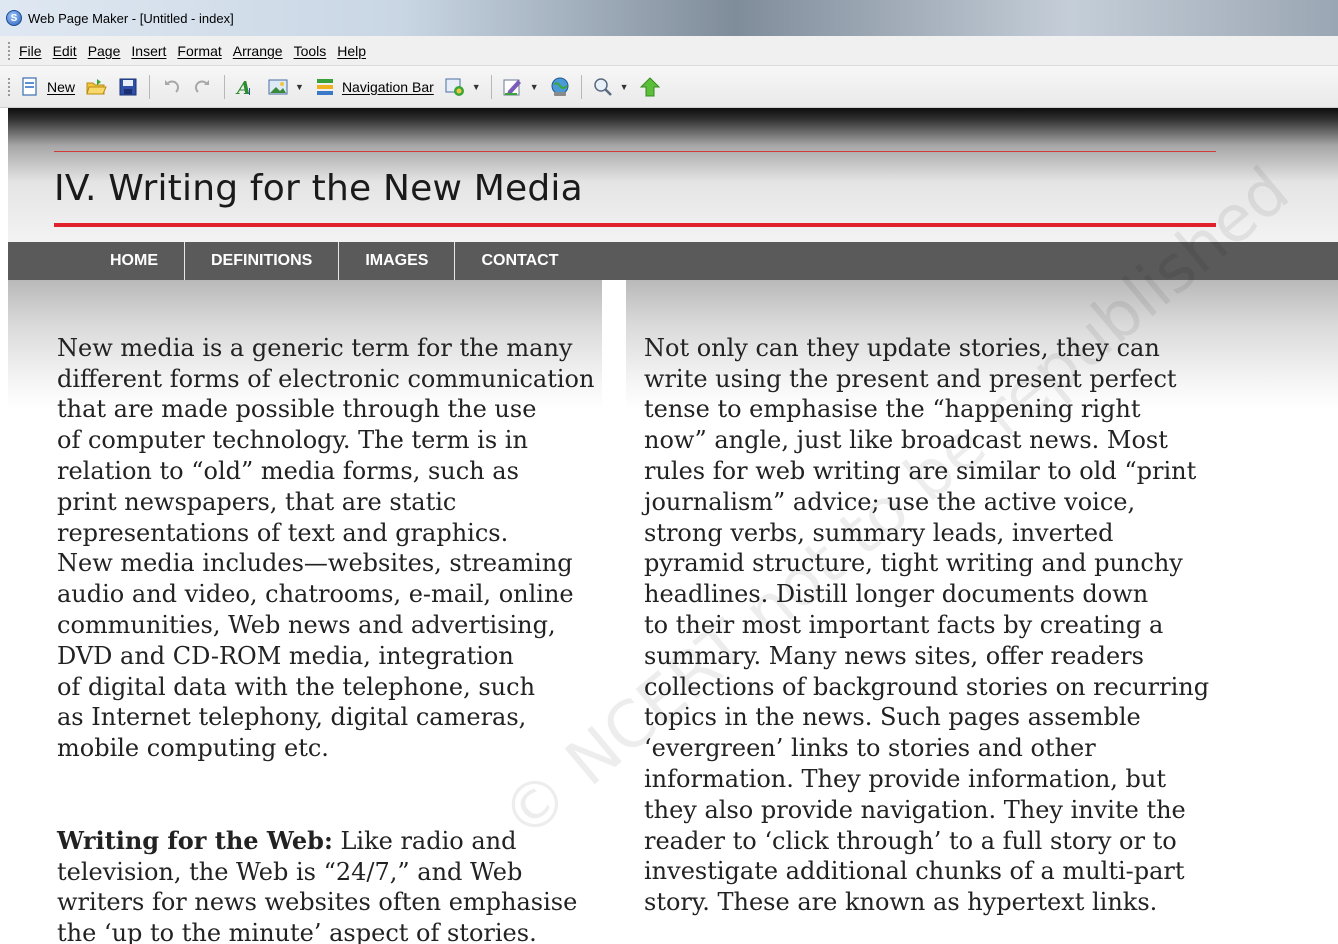 The image size is (1338, 944). I want to click on nav-item-contact: CONTACT, so click(519, 261).